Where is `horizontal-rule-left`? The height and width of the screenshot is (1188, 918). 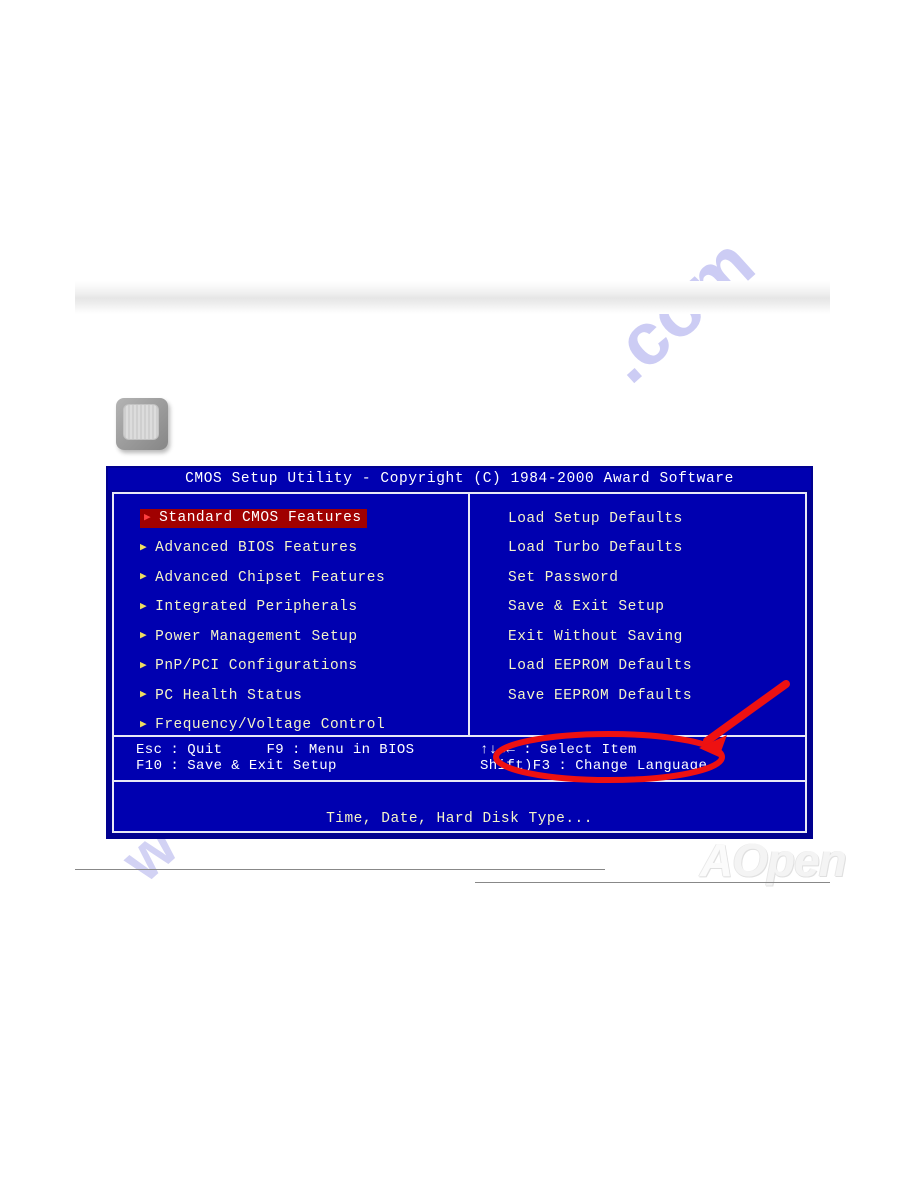
horizontal-rule-left is located at coordinates (340, 869).